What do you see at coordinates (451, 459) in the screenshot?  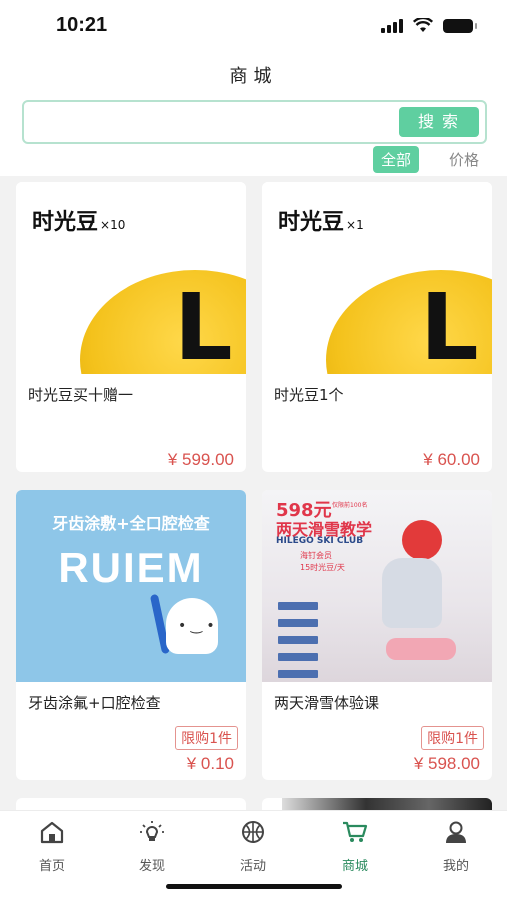 I see `product-price: ¥ 60.00` at bounding box center [451, 459].